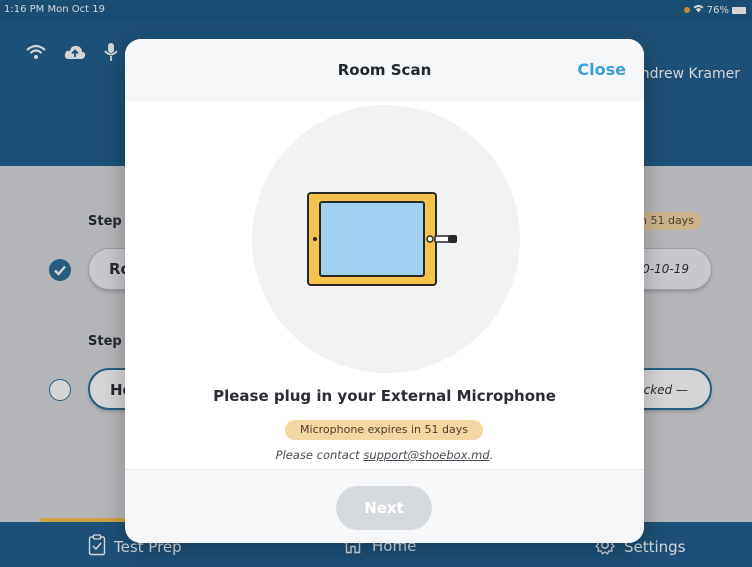  What do you see at coordinates (426, 455) in the screenshot?
I see `support-email-link: support@shoebox.md` at bounding box center [426, 455].